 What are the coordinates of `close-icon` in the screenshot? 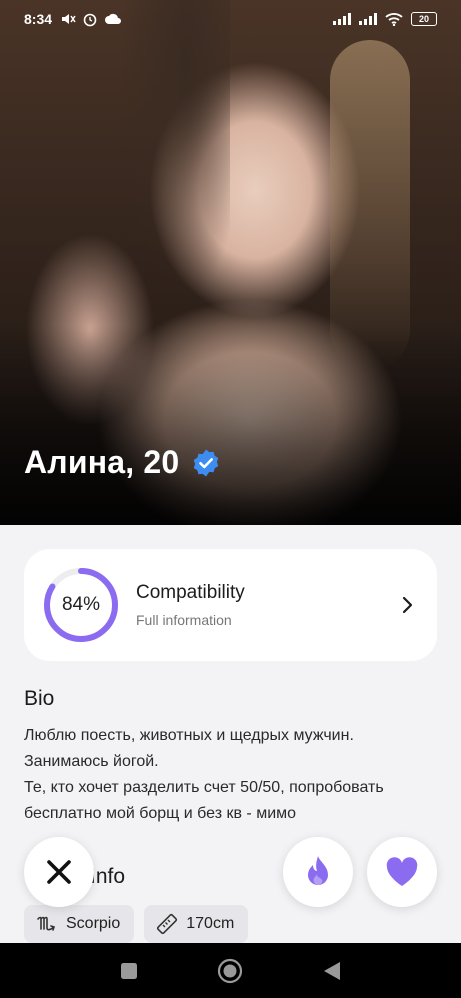 It's located at (59, 872).